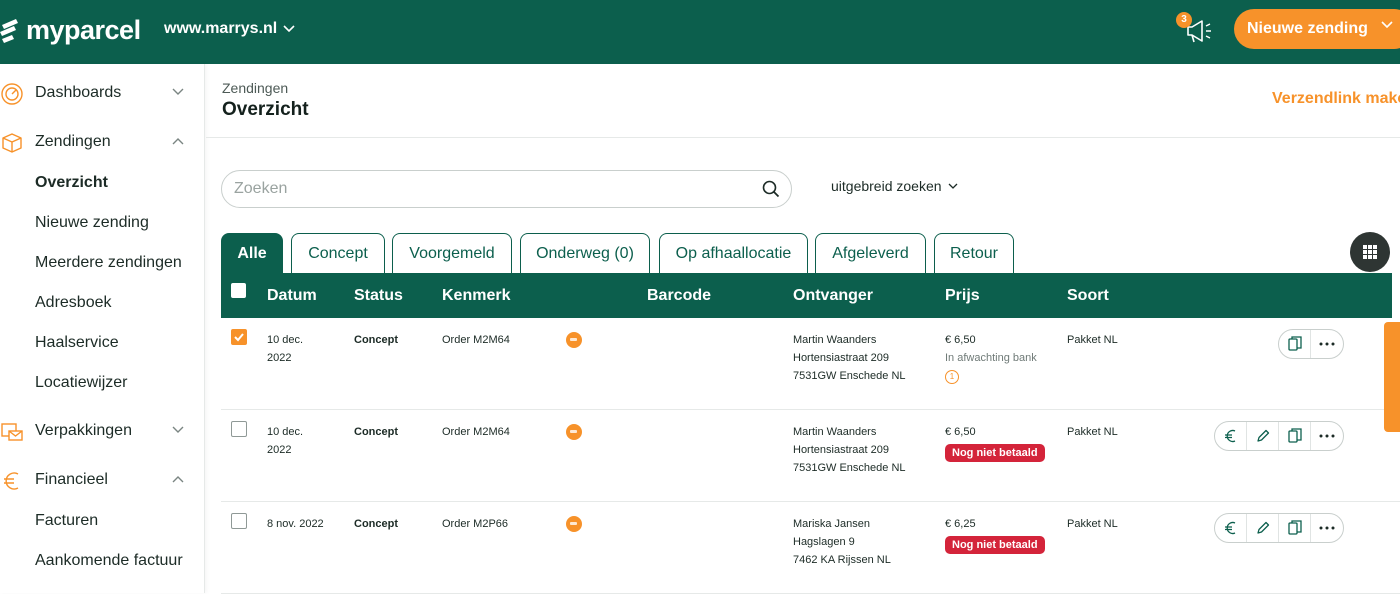 The height and width of the screenshot is (594, 1400). What do you see at coordinates (285, 349) in the screenshot?
I see `date-cell: 10 dec. 2022` at bounding box center [285, 349].